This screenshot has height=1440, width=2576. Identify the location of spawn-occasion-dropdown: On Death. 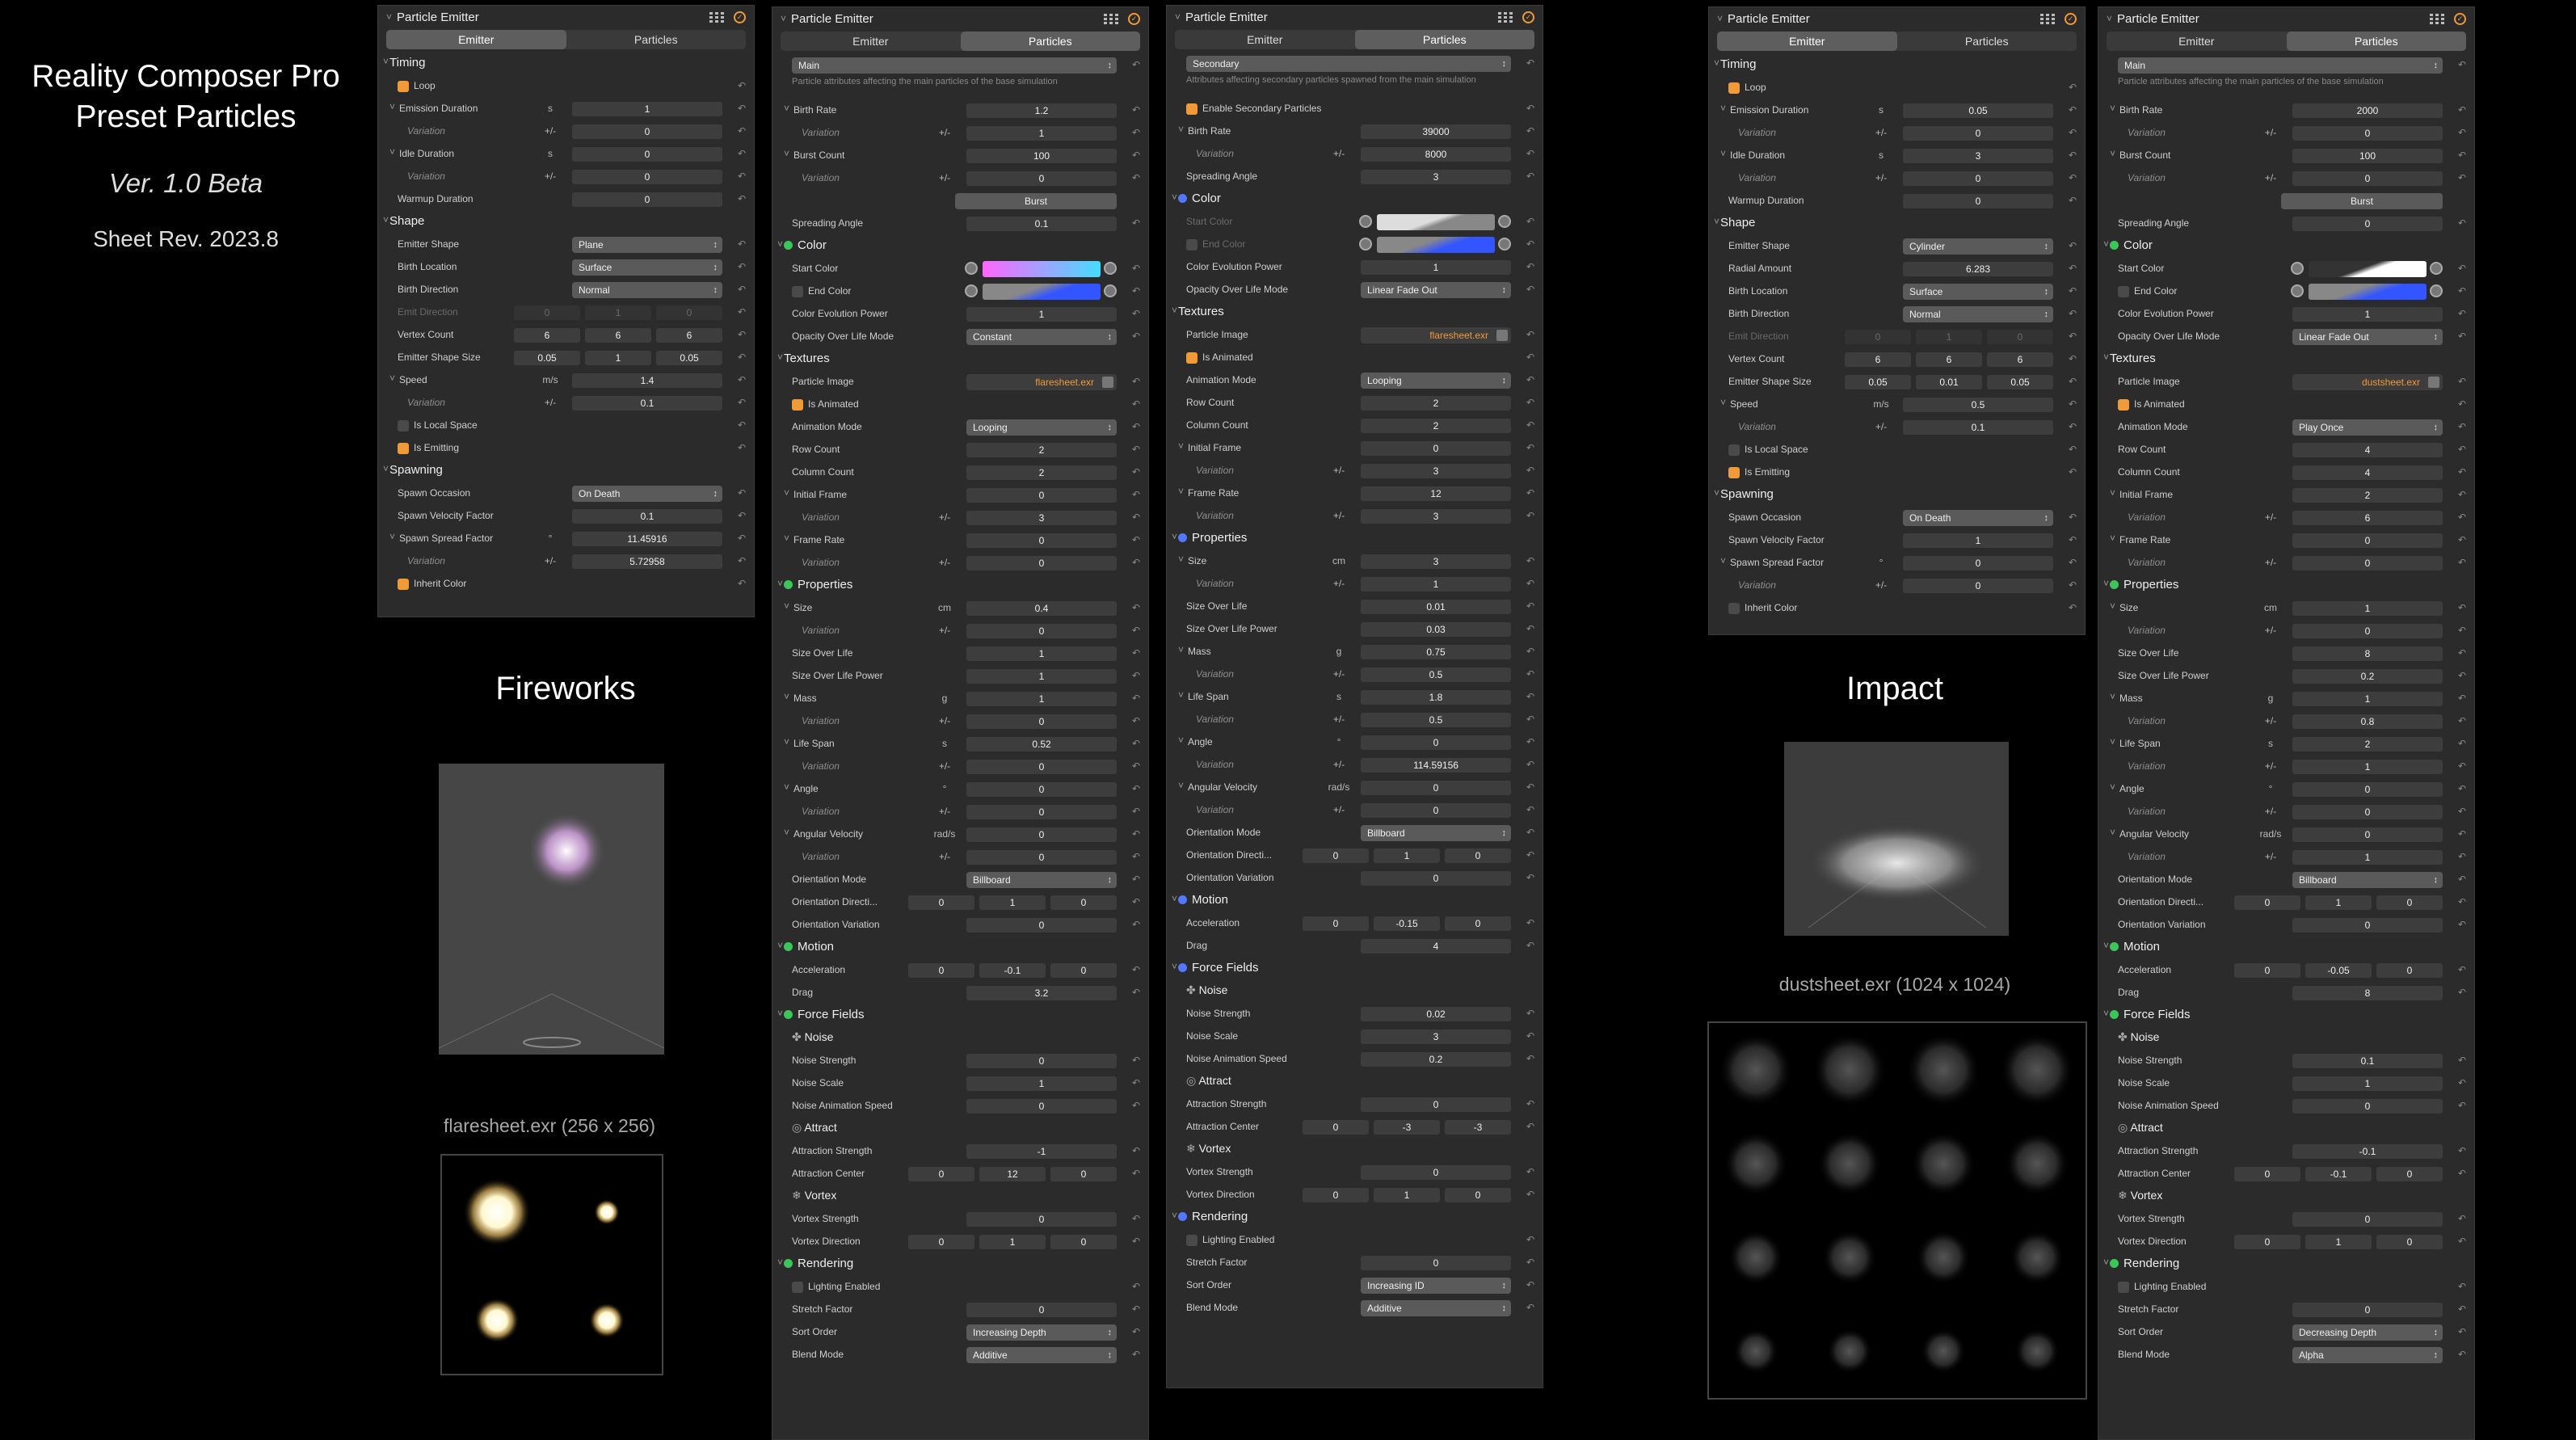
(1978, 518).